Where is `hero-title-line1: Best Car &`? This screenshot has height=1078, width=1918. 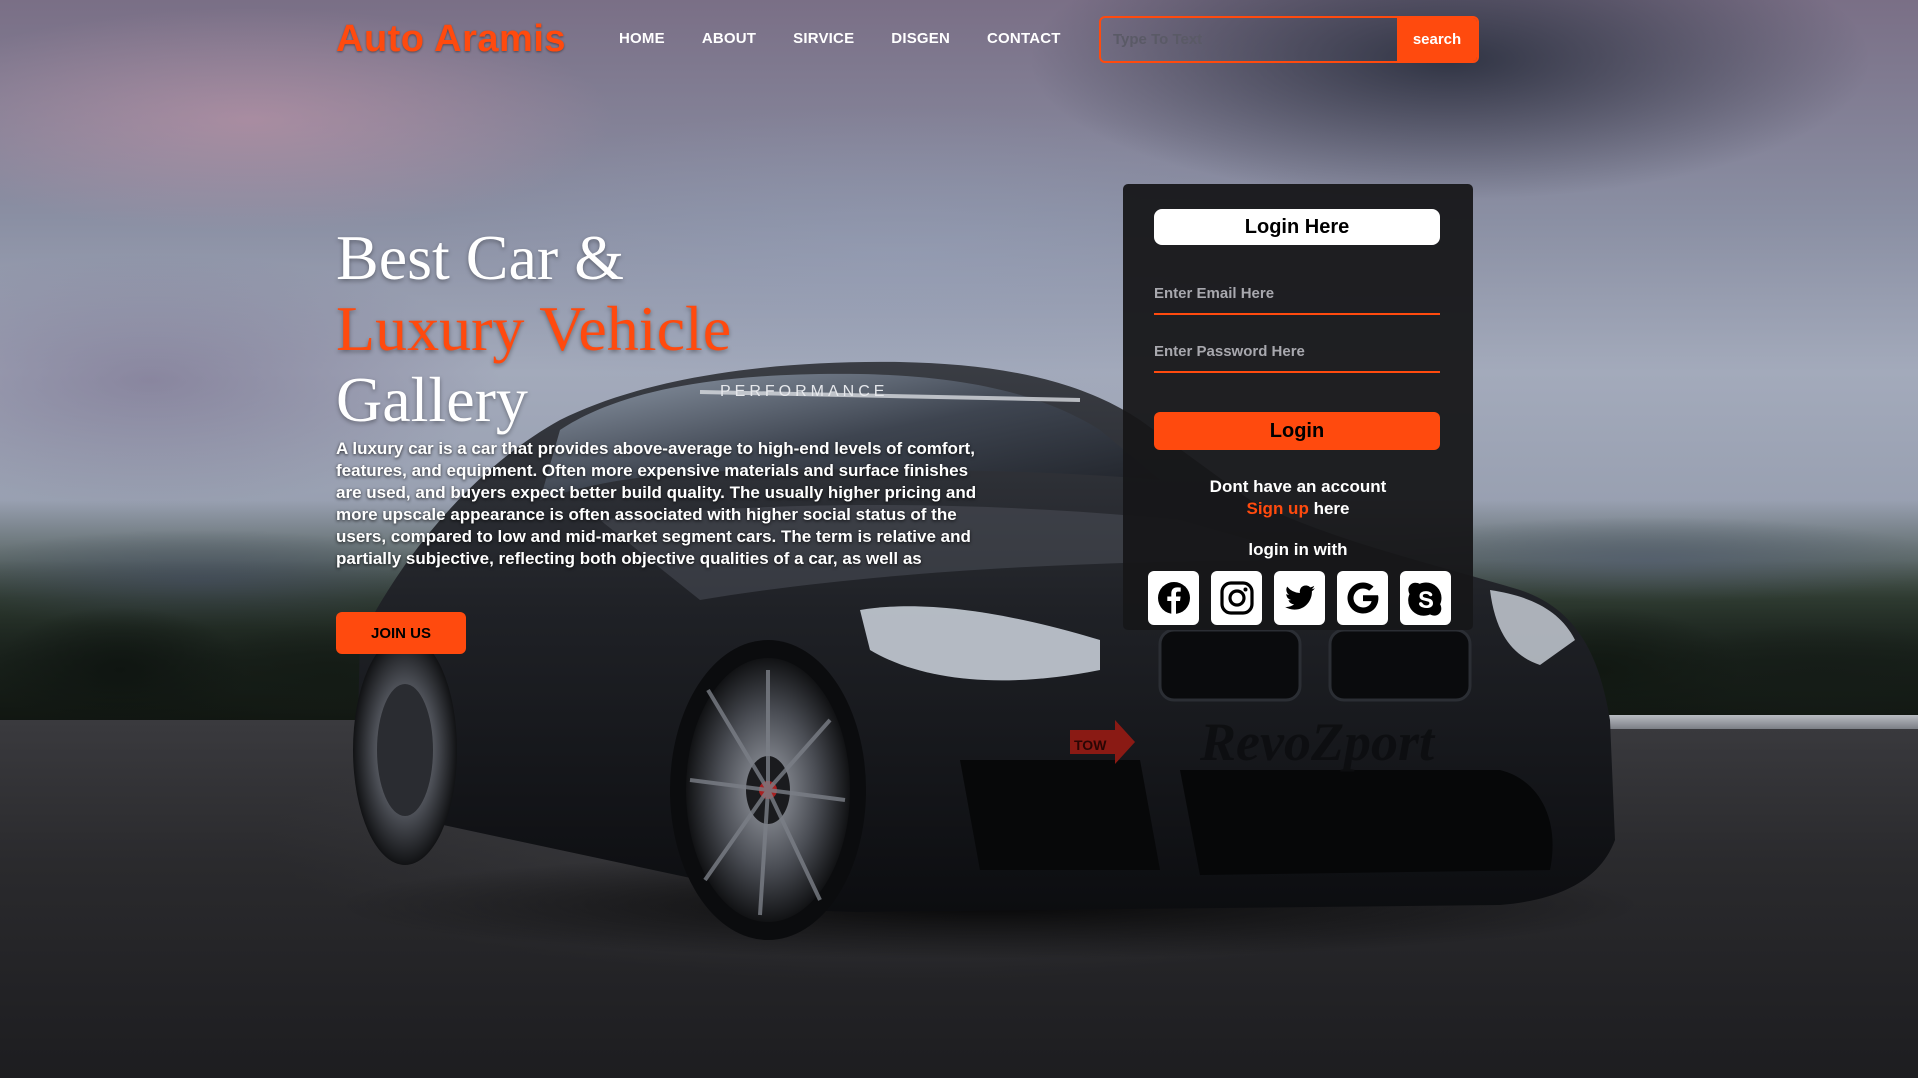
hero-title-line1: Best Car & is located at coordinates (480, 257).